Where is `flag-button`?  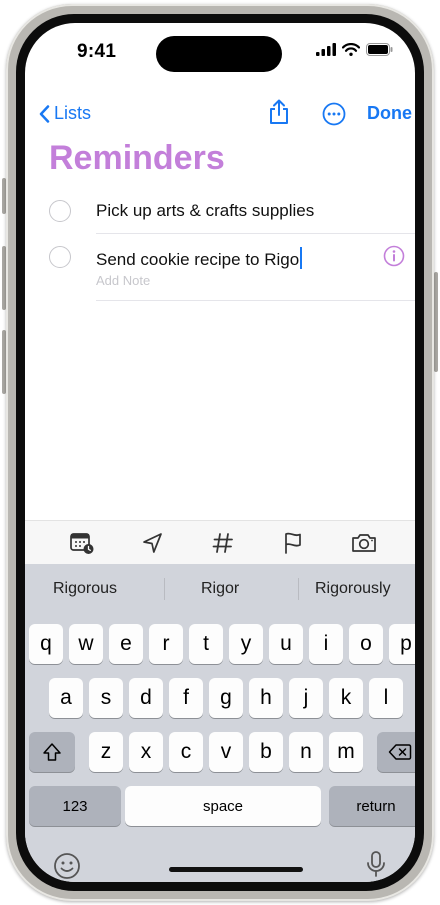 flag-button is located at coordinates (293, 545).